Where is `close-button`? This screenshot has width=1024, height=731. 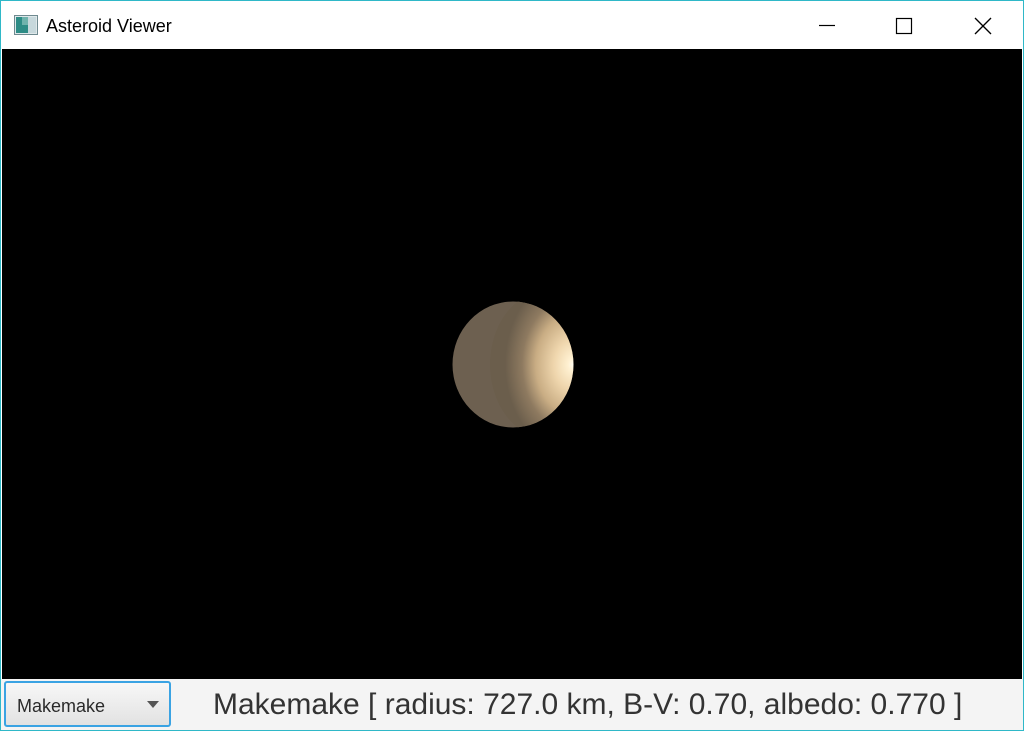
close-button is located at coordinates (982, 25).